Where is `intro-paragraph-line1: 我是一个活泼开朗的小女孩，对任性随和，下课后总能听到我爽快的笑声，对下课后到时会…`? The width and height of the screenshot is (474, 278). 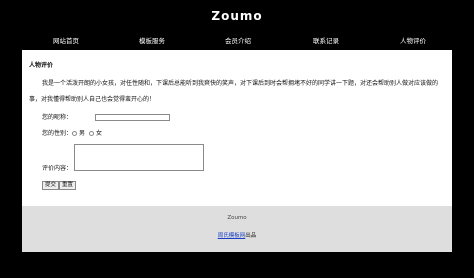
intro-paragraph-line1: 我是一个活泼开朗的小女孩，对任性随和，下课后总能听到我爽快的笑声，对下课后到时会… is located at coordinates (240, 83).